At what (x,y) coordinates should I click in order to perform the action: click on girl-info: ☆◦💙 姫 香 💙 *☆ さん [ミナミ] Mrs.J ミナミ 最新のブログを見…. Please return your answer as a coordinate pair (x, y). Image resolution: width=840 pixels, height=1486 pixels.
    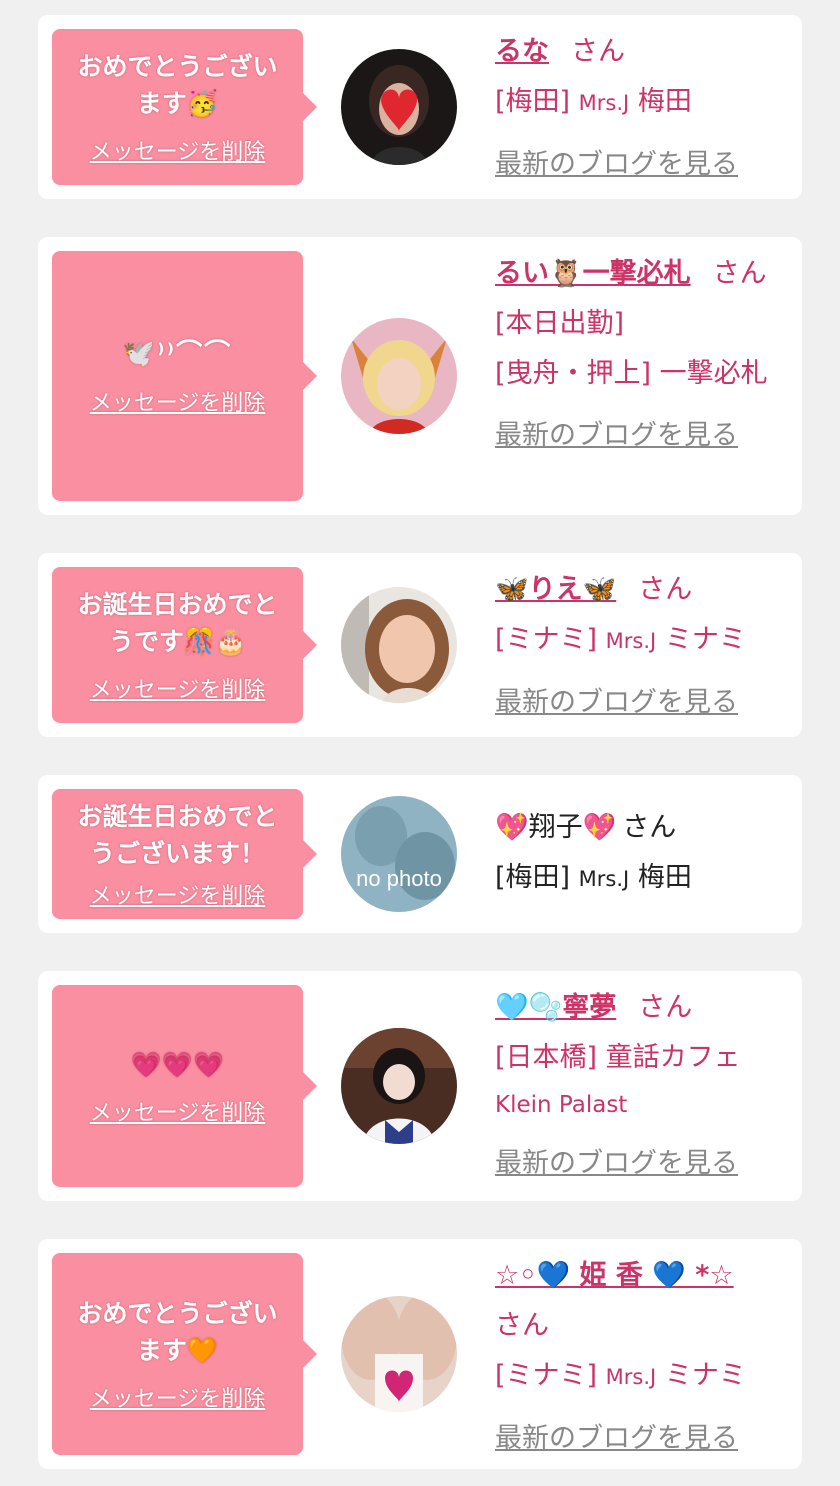
    Looking at the image, I should click on (635, 1357).